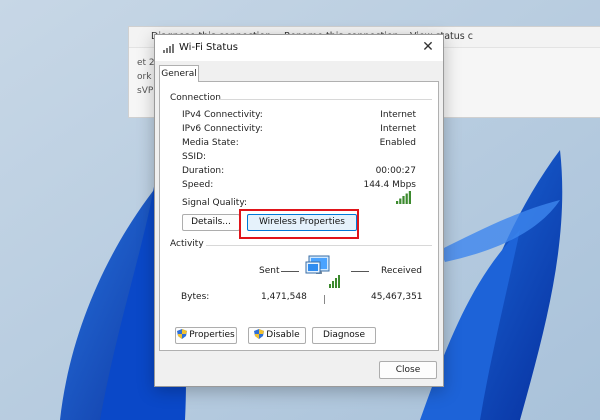 The width and height of the screenshot is (600, 420). I want to click on properties-button-label: Properties, so click(212, 335).